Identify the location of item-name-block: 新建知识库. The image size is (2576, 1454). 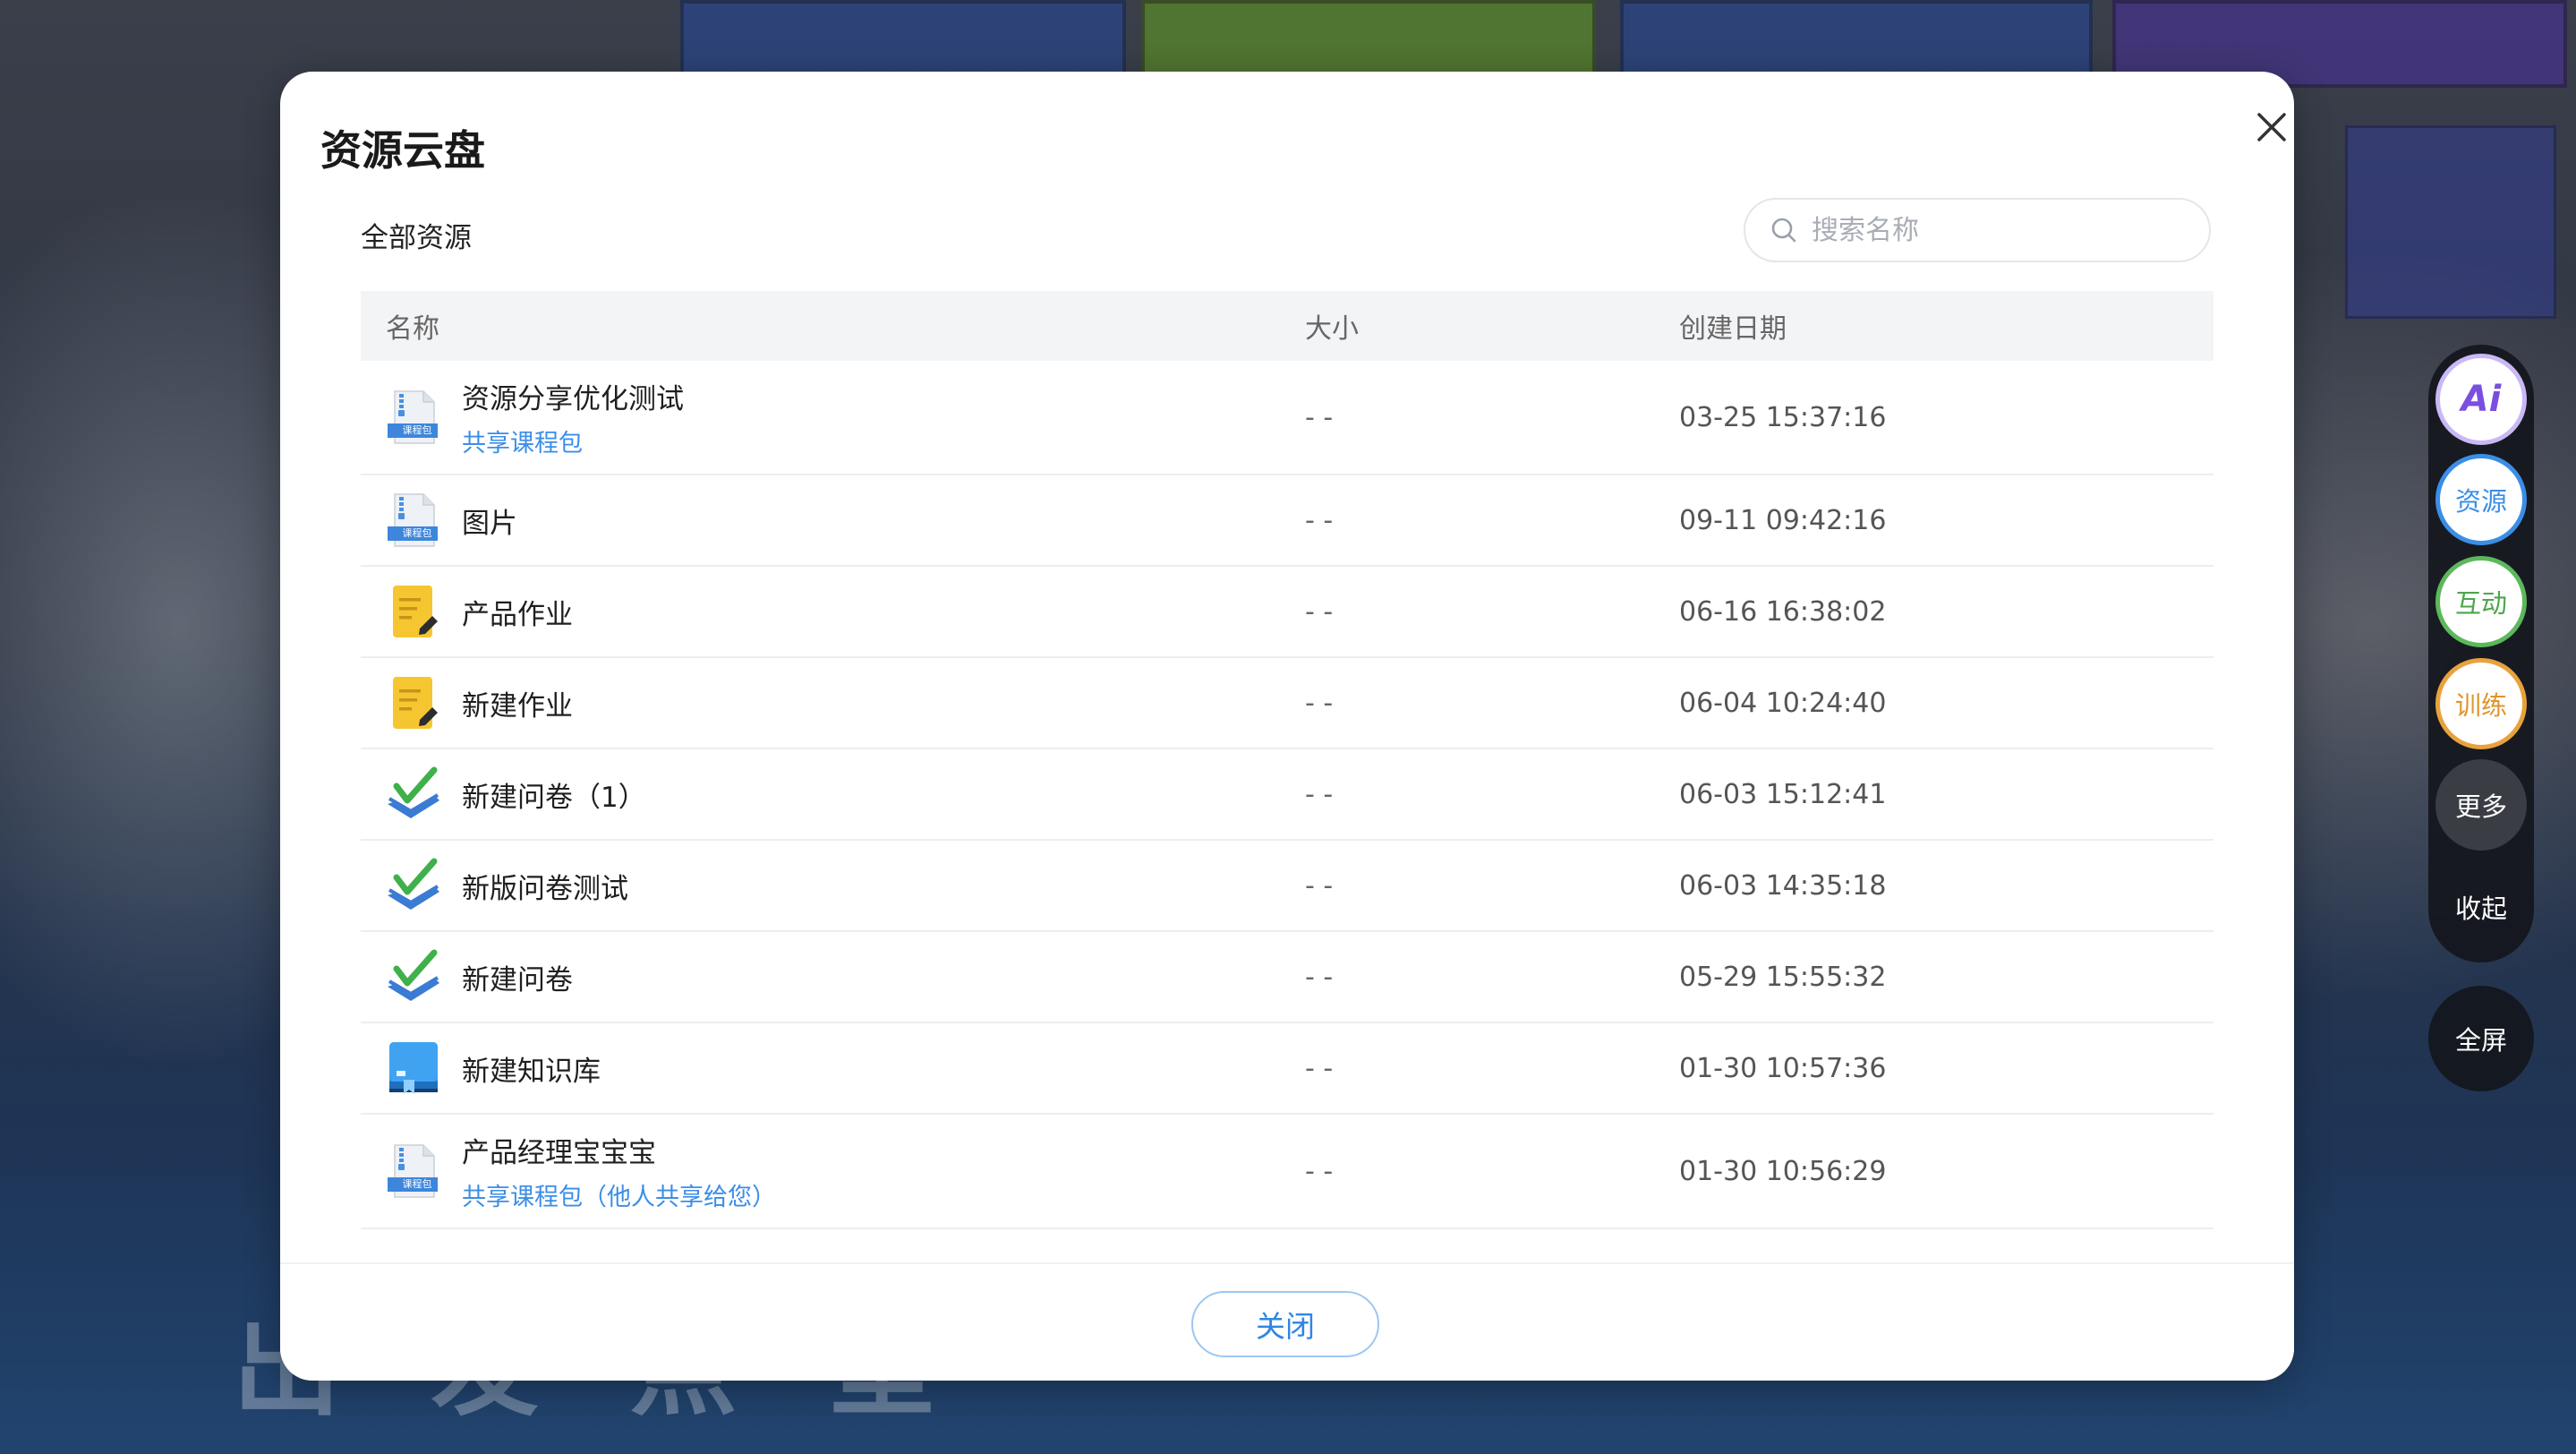
(531, 1068).